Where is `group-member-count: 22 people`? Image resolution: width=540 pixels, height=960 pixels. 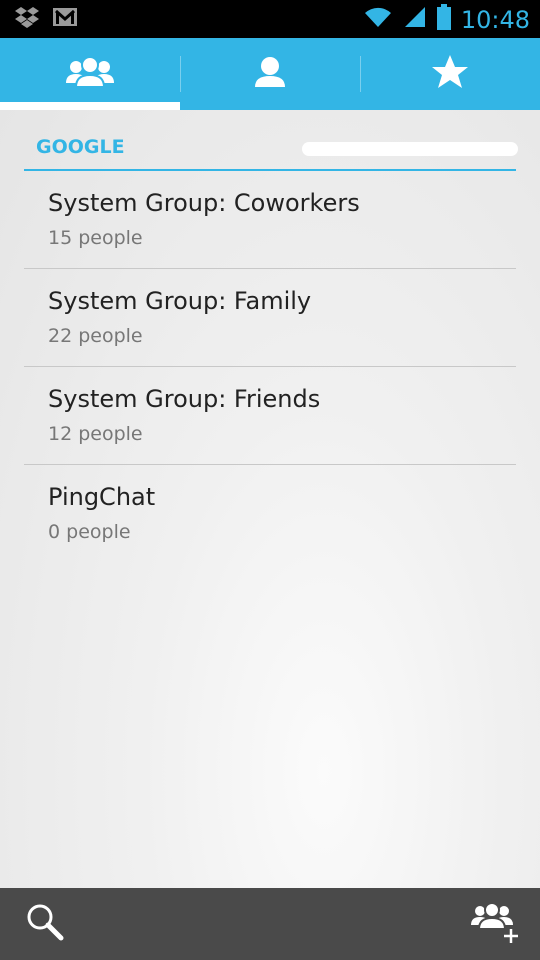
group-member-count: 22 people is located at coordinates (95, 336).